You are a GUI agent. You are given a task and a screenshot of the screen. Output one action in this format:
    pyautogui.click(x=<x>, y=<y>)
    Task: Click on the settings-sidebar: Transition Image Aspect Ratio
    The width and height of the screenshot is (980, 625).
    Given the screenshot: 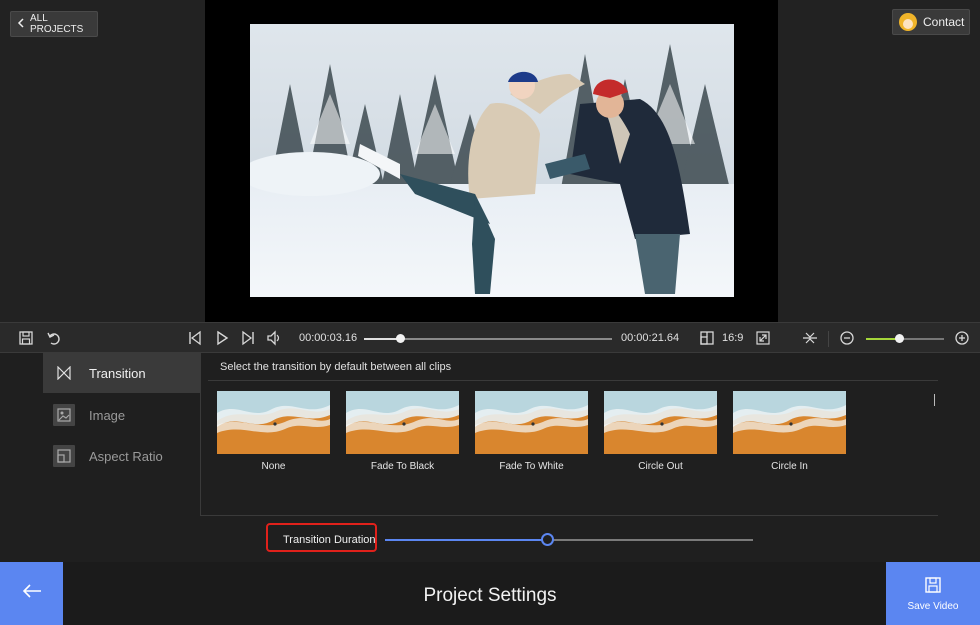 What is the action you would take?
    pyautogui.click(x=121, y=457)
    